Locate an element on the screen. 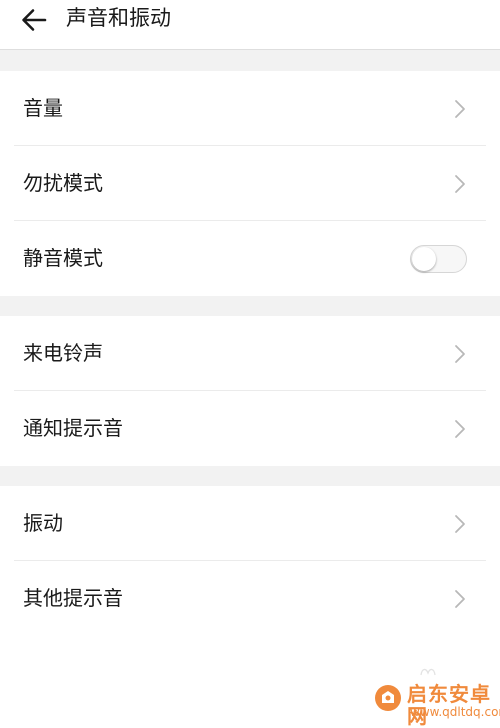  settings-row-other-sounds: 其他提示音 is located at coordinates (250, 598).